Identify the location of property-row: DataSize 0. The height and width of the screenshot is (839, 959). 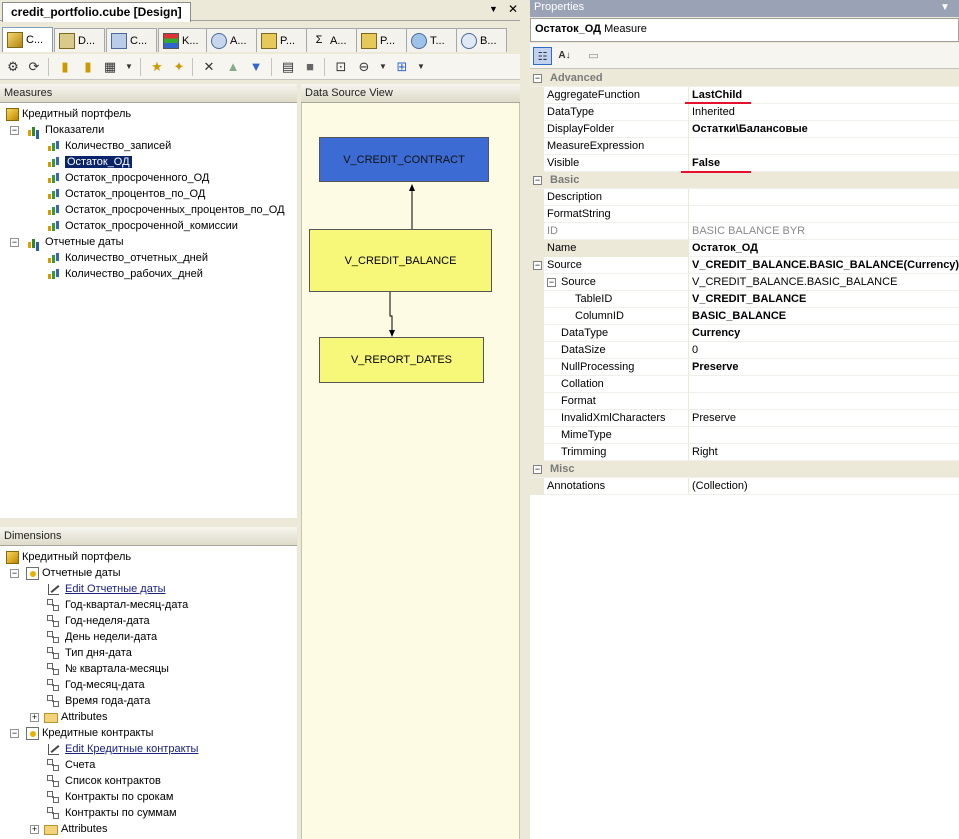
(744, 350).